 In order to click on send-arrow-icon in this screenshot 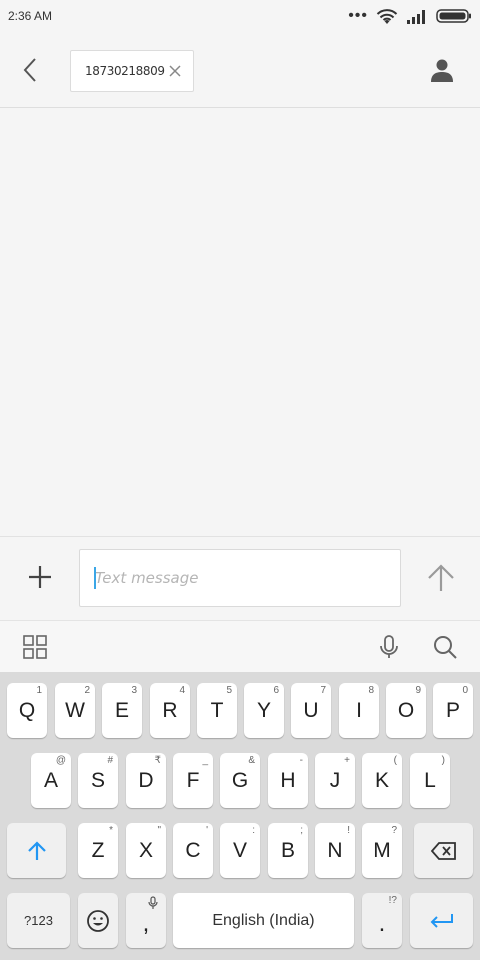, I will do `click(441, 578)`.